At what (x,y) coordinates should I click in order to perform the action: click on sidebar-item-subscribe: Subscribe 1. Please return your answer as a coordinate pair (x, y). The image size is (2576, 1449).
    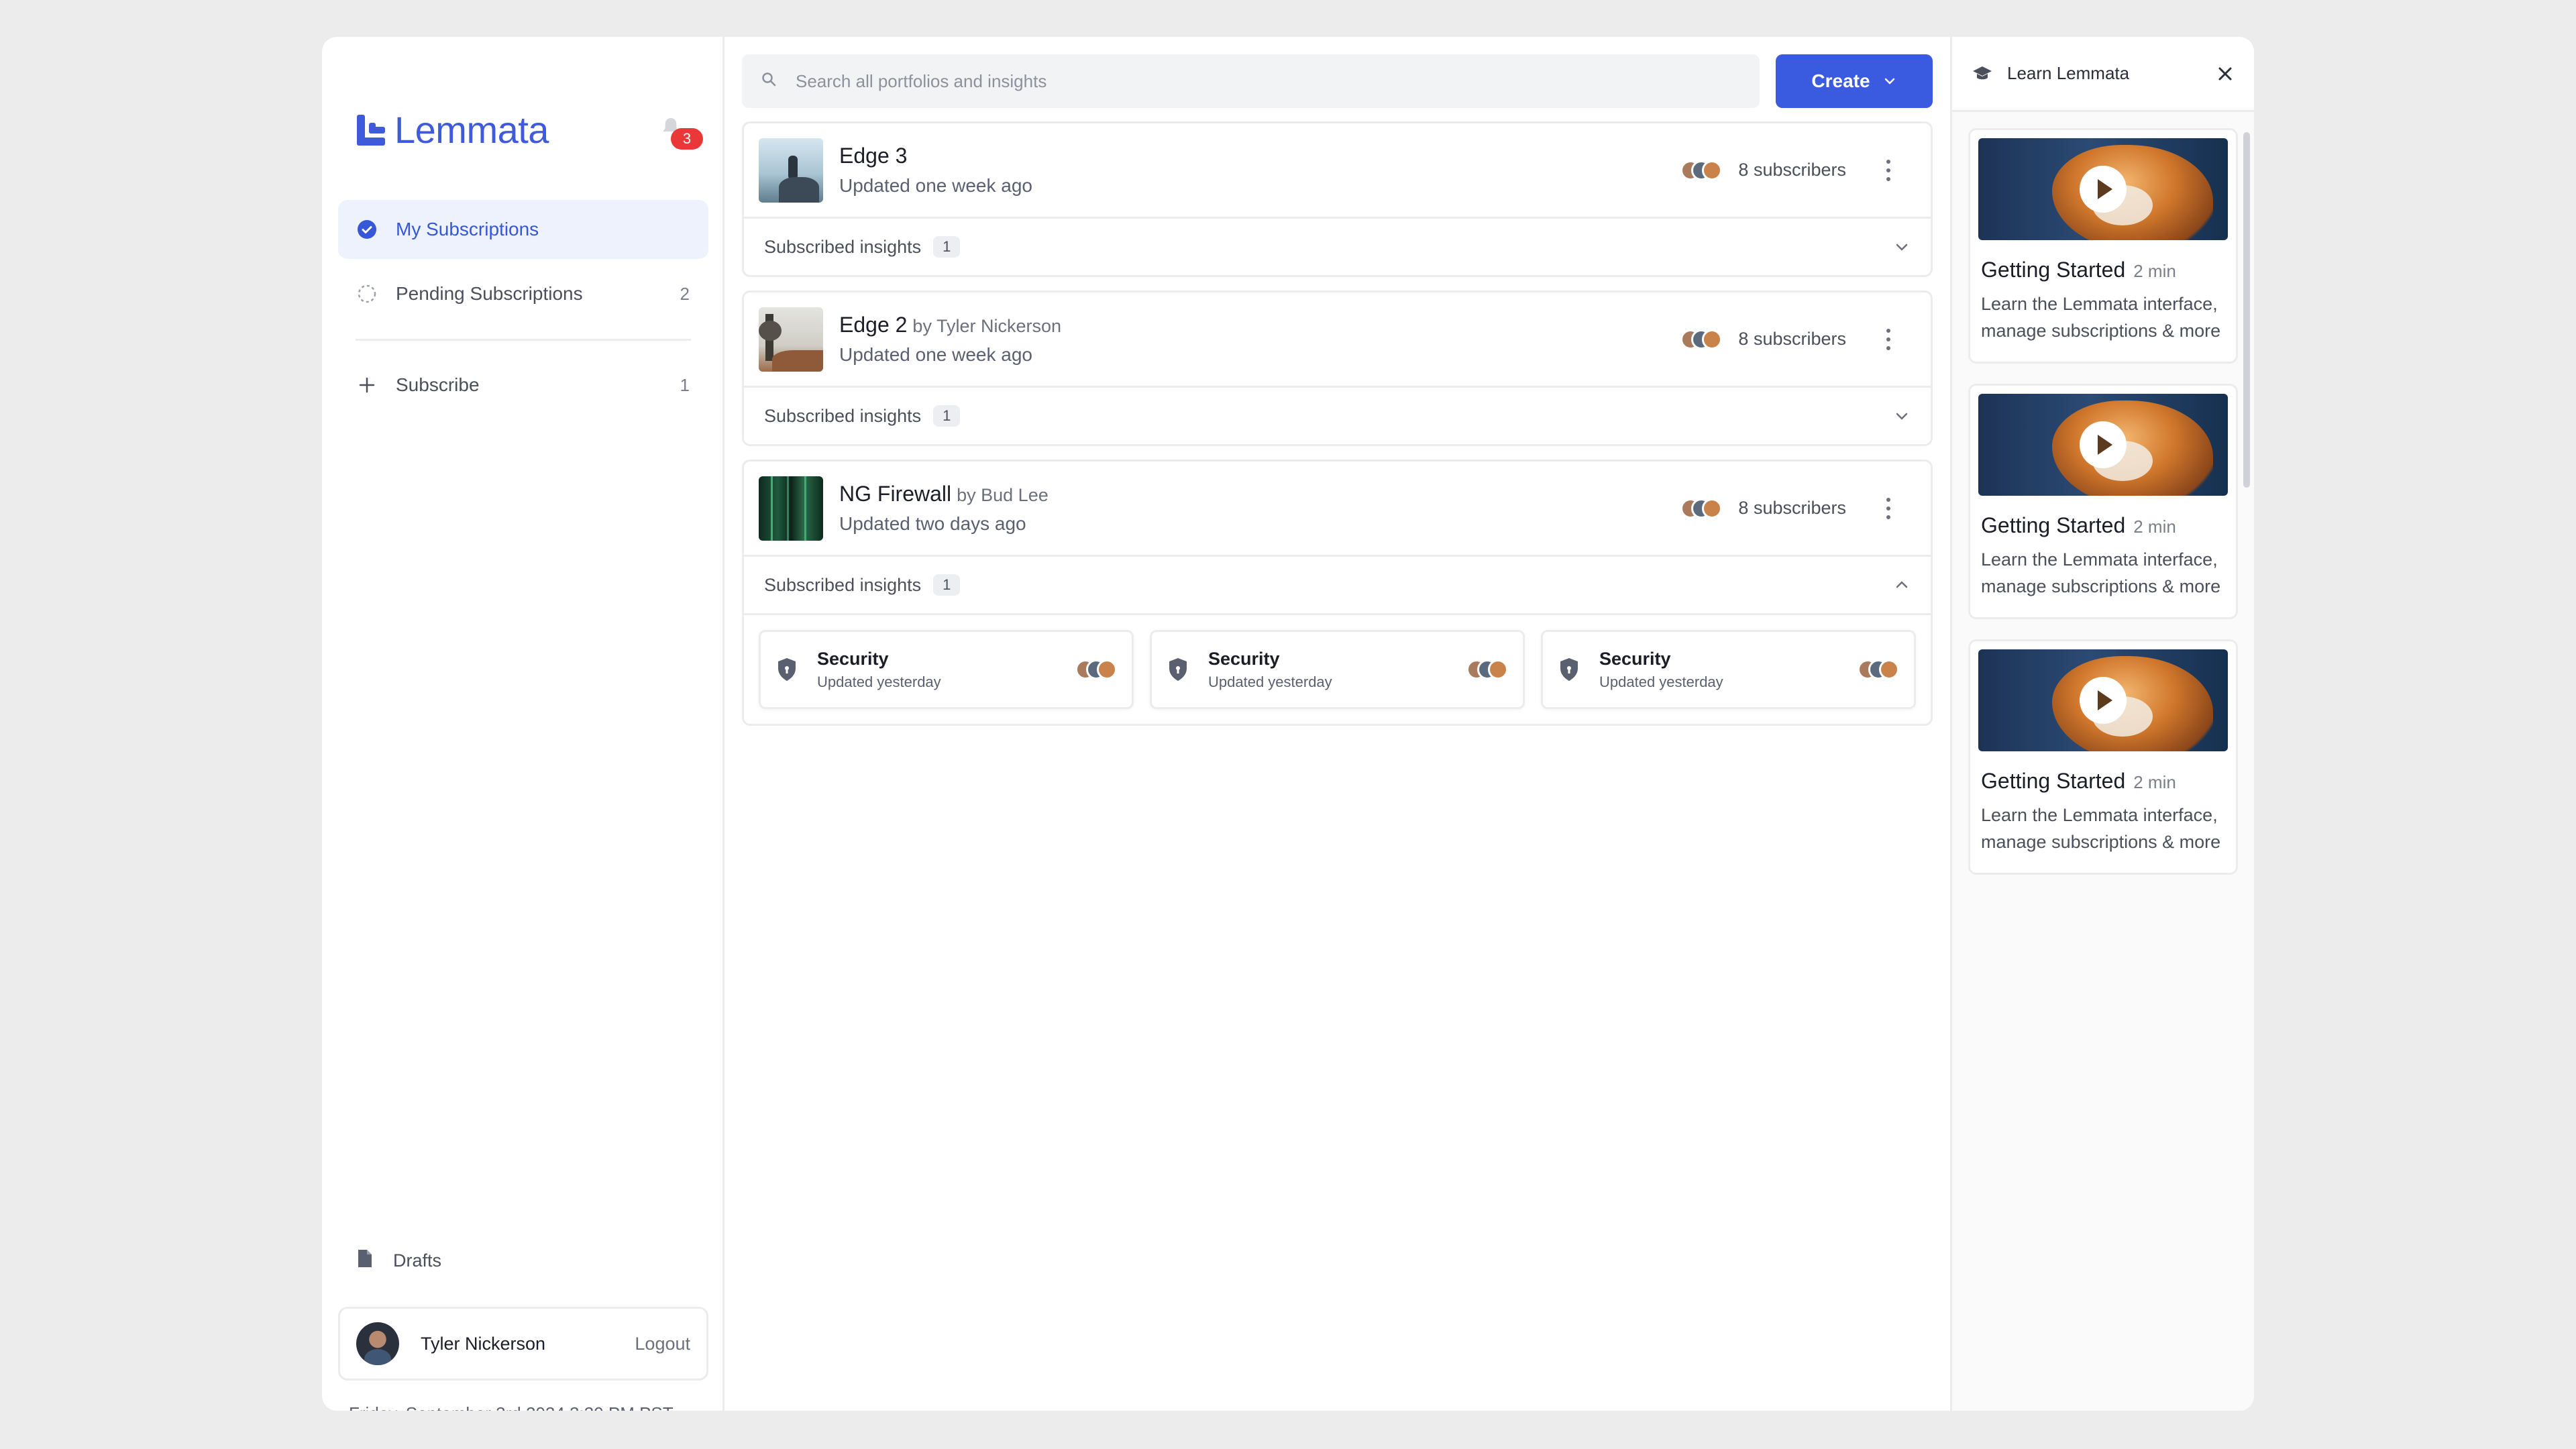
    Looking at the image, I should click on (523, 385).